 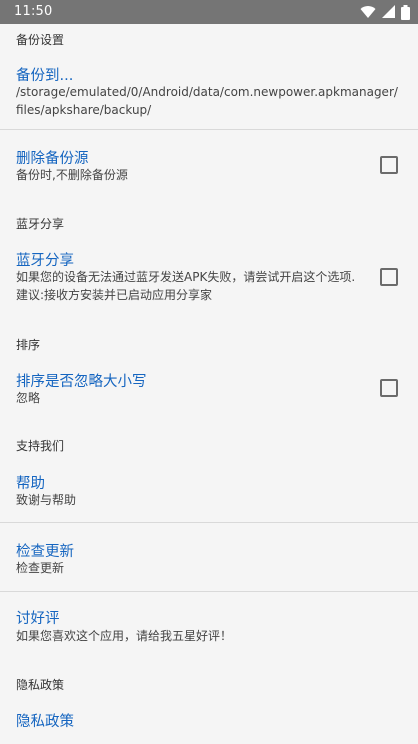 What do you see at coordinates (389, 165) in the screenshot?
I see `delete-backup-source-checkbox` at bounding box center [389, 165].